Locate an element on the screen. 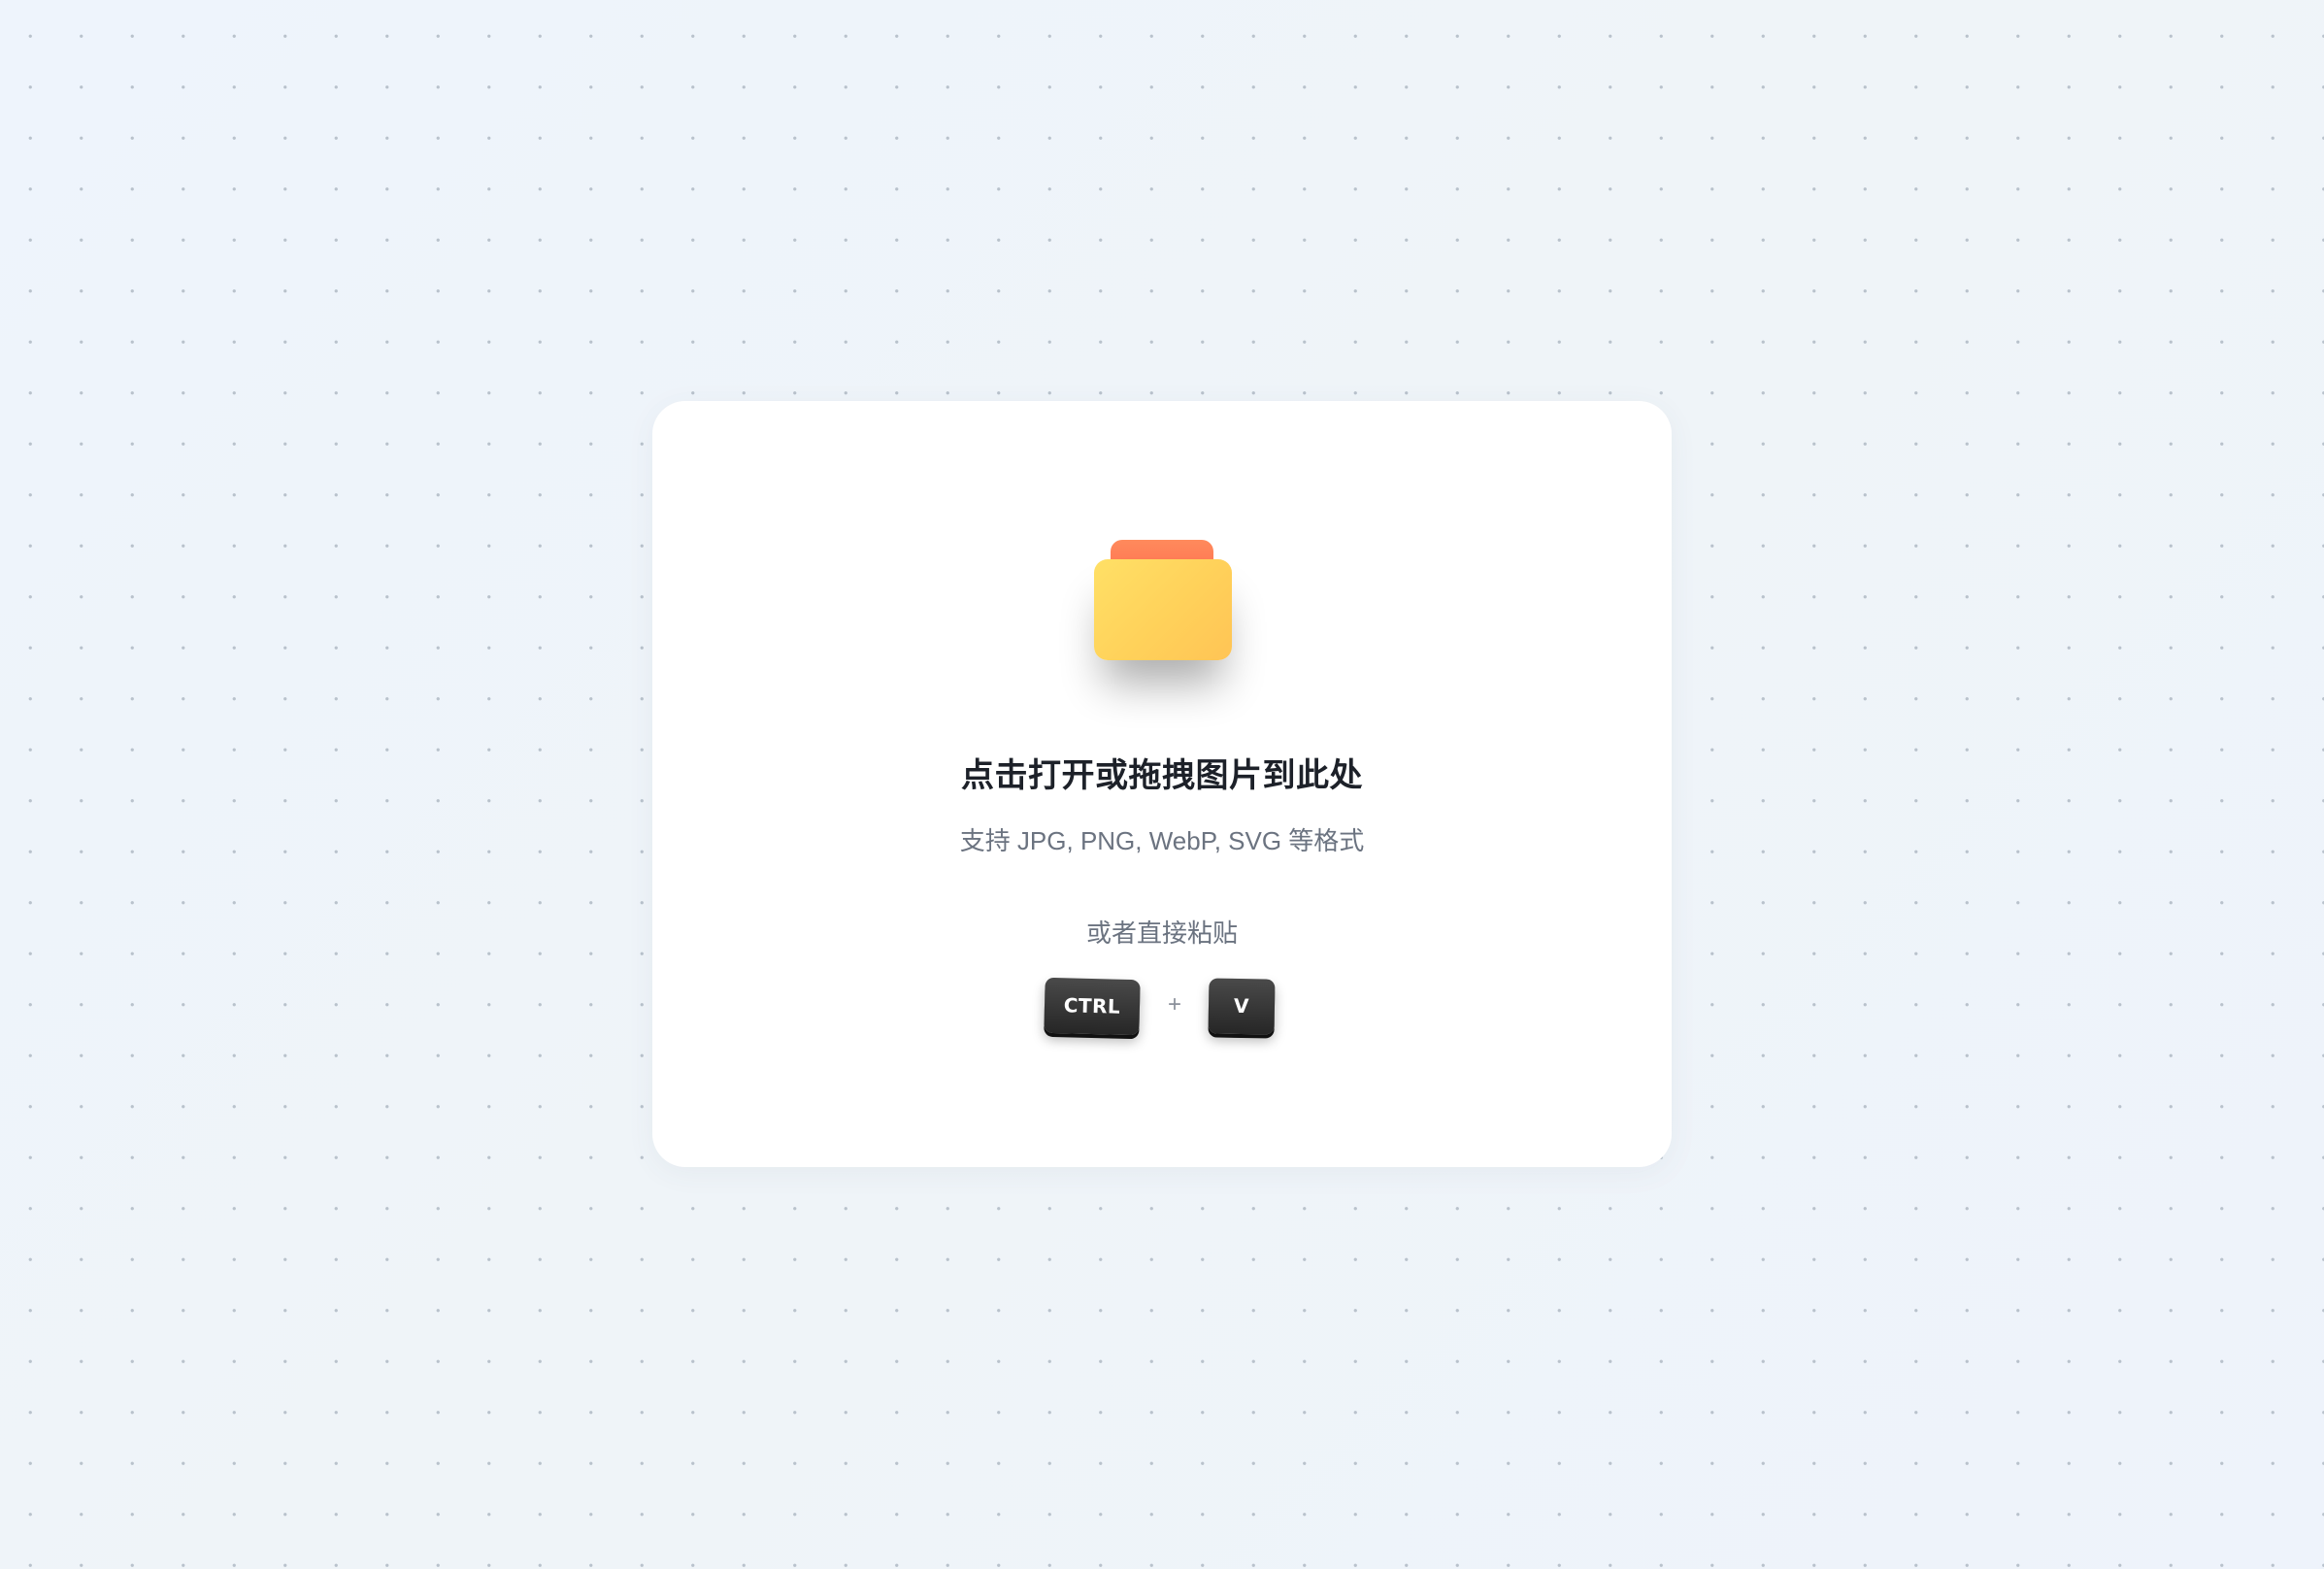  folder-body is located at coordinates (1163, 609).